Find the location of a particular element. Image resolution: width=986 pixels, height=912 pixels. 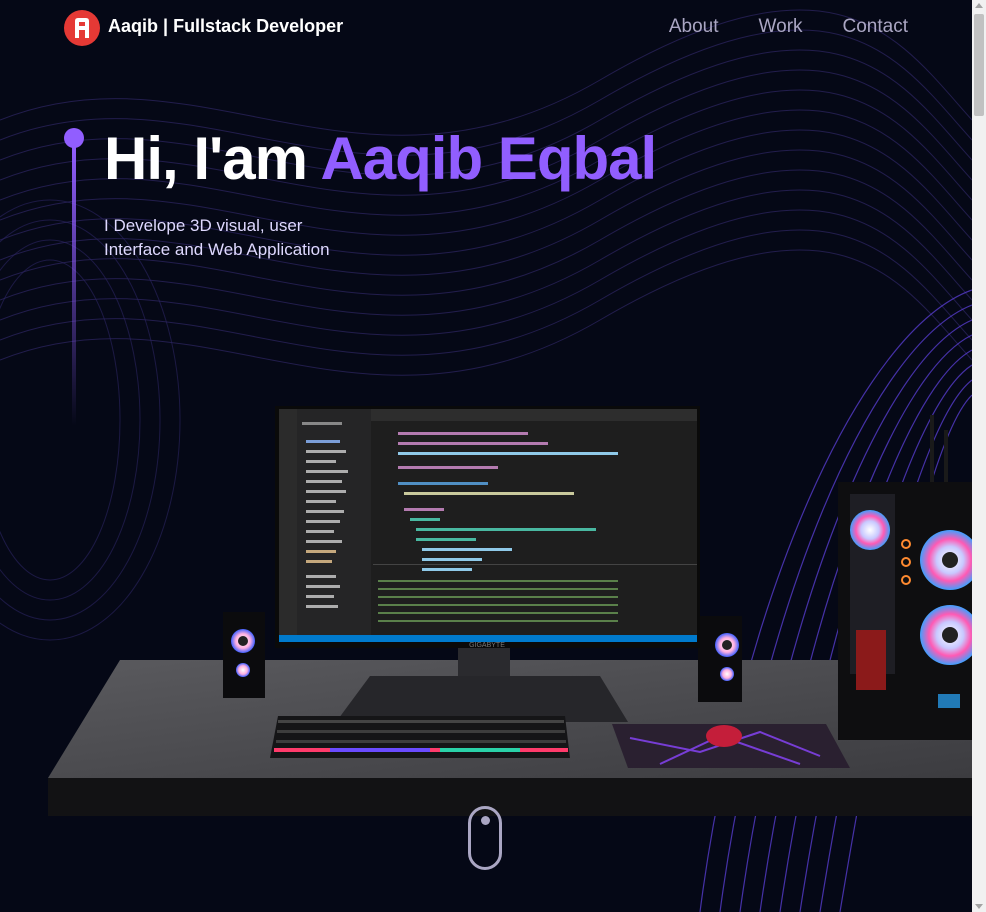

mouse-scroll-icon is located at coordinates (485, 838).